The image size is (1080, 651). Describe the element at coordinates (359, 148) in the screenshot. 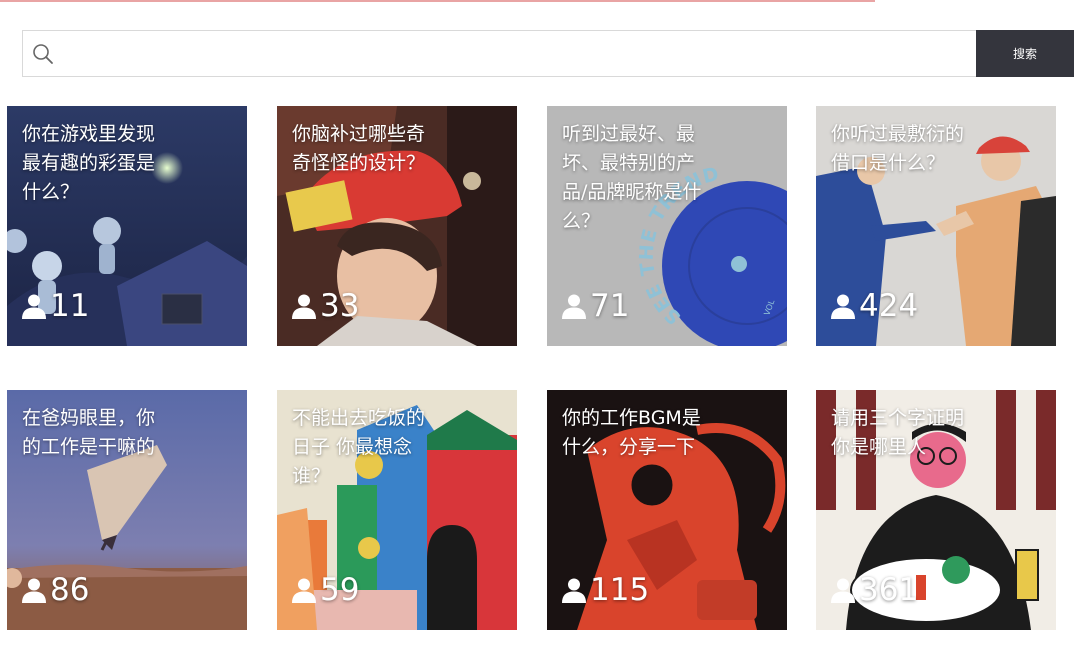

I see `card-title: 你脑补过哪些奇奇怪怪的设计？` at that location.